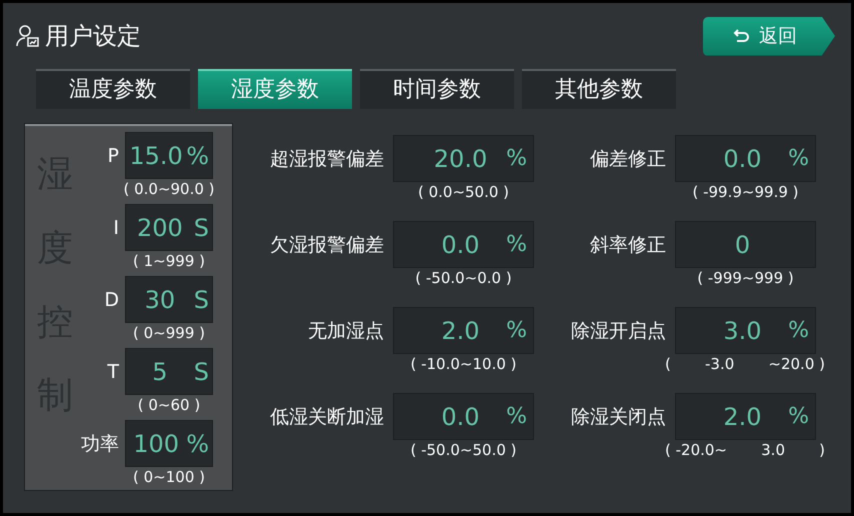 This screenshot has width=854, height=516. What do you see at coordinates (116, 227) in the screenshot?
I see `parameter-label: I` at bounding box center [116, 227].